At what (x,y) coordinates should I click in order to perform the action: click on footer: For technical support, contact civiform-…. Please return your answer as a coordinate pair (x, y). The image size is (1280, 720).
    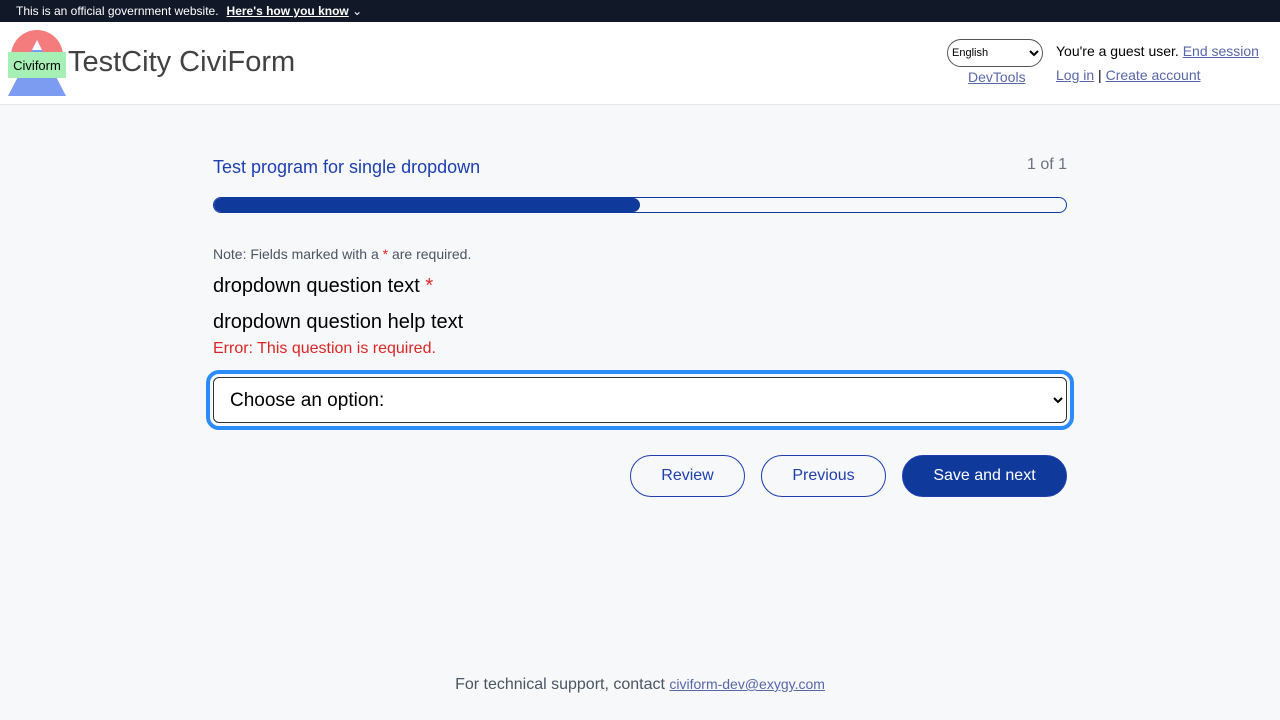
    Looking at the image, I should click on (640, 685).